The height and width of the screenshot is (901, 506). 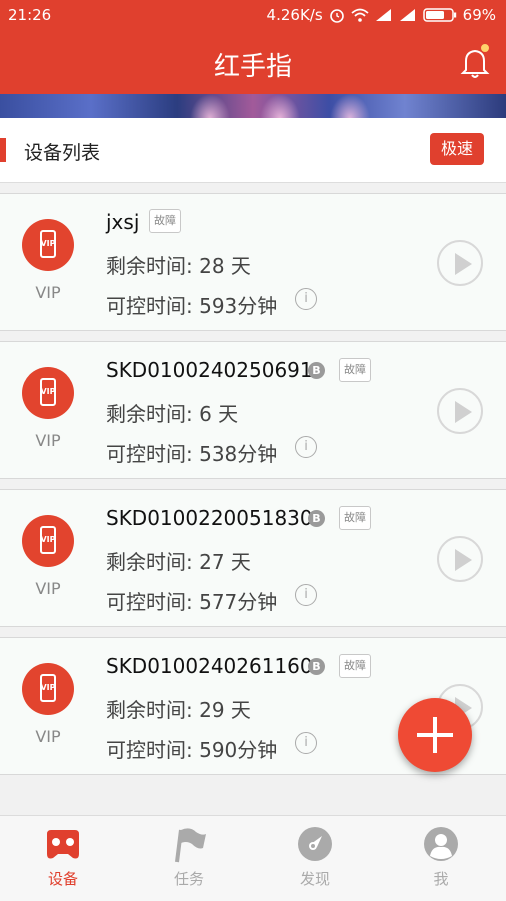 I want to click on status-bar: 21:26 4.26K/s 69%, so click(x=253, y=15).